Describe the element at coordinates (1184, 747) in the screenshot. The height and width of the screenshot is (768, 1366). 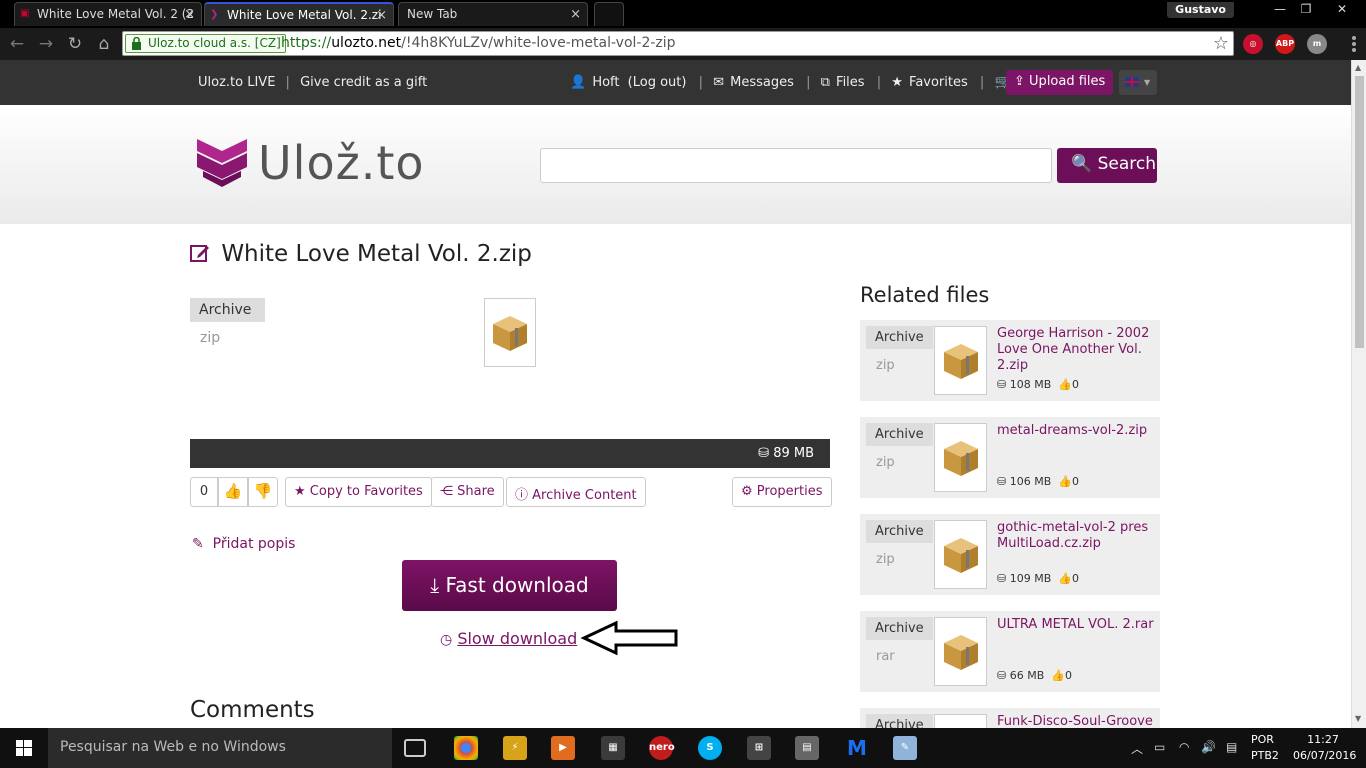
I see `wifi-icon: ◠` at that location.